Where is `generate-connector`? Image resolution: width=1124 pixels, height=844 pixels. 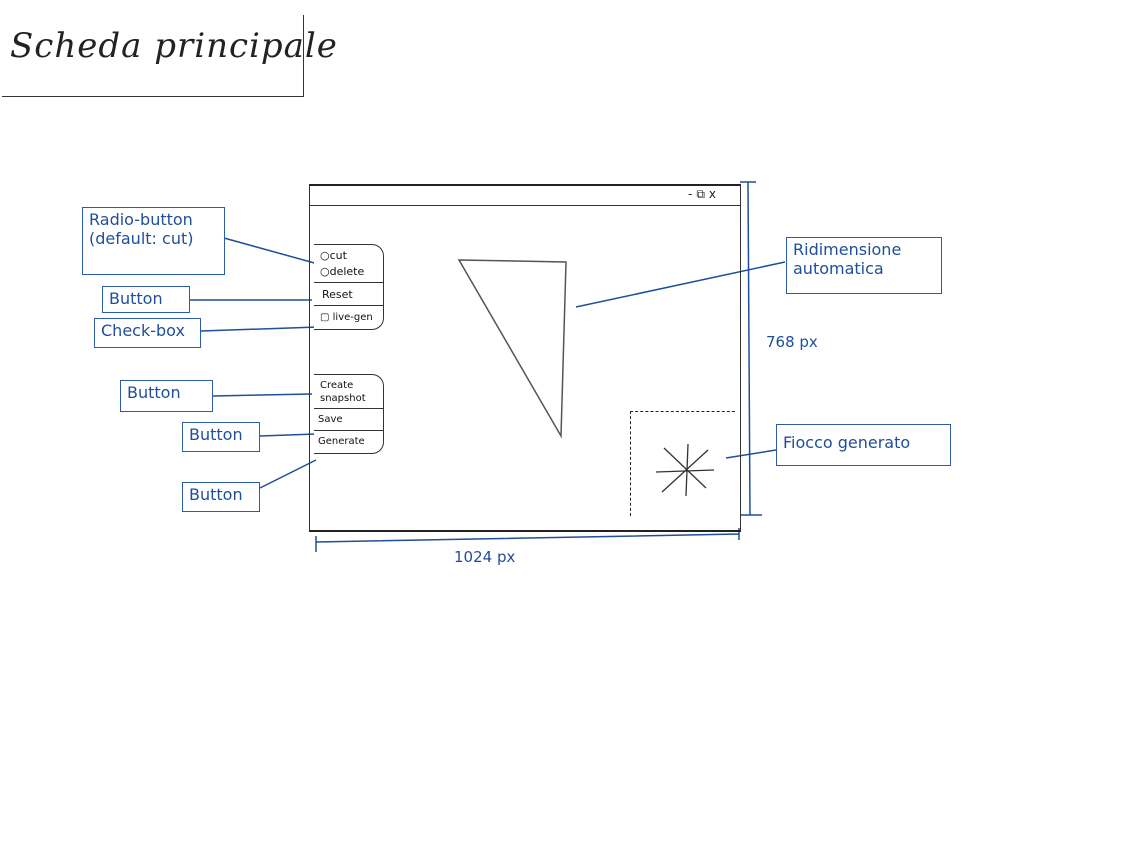 generate-connector is located at coordinates (288, 474).